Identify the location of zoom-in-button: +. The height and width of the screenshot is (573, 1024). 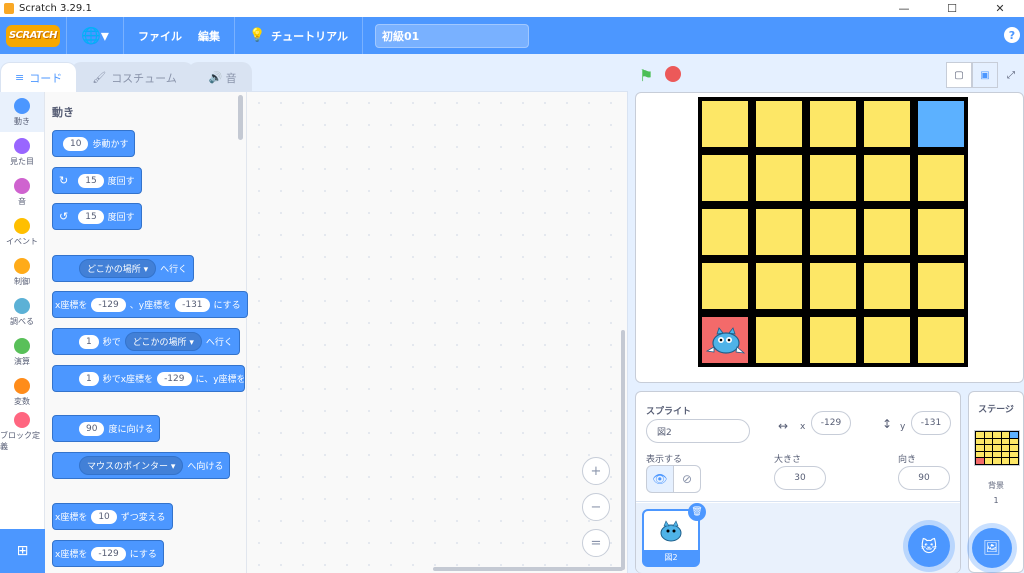
(596, 471).